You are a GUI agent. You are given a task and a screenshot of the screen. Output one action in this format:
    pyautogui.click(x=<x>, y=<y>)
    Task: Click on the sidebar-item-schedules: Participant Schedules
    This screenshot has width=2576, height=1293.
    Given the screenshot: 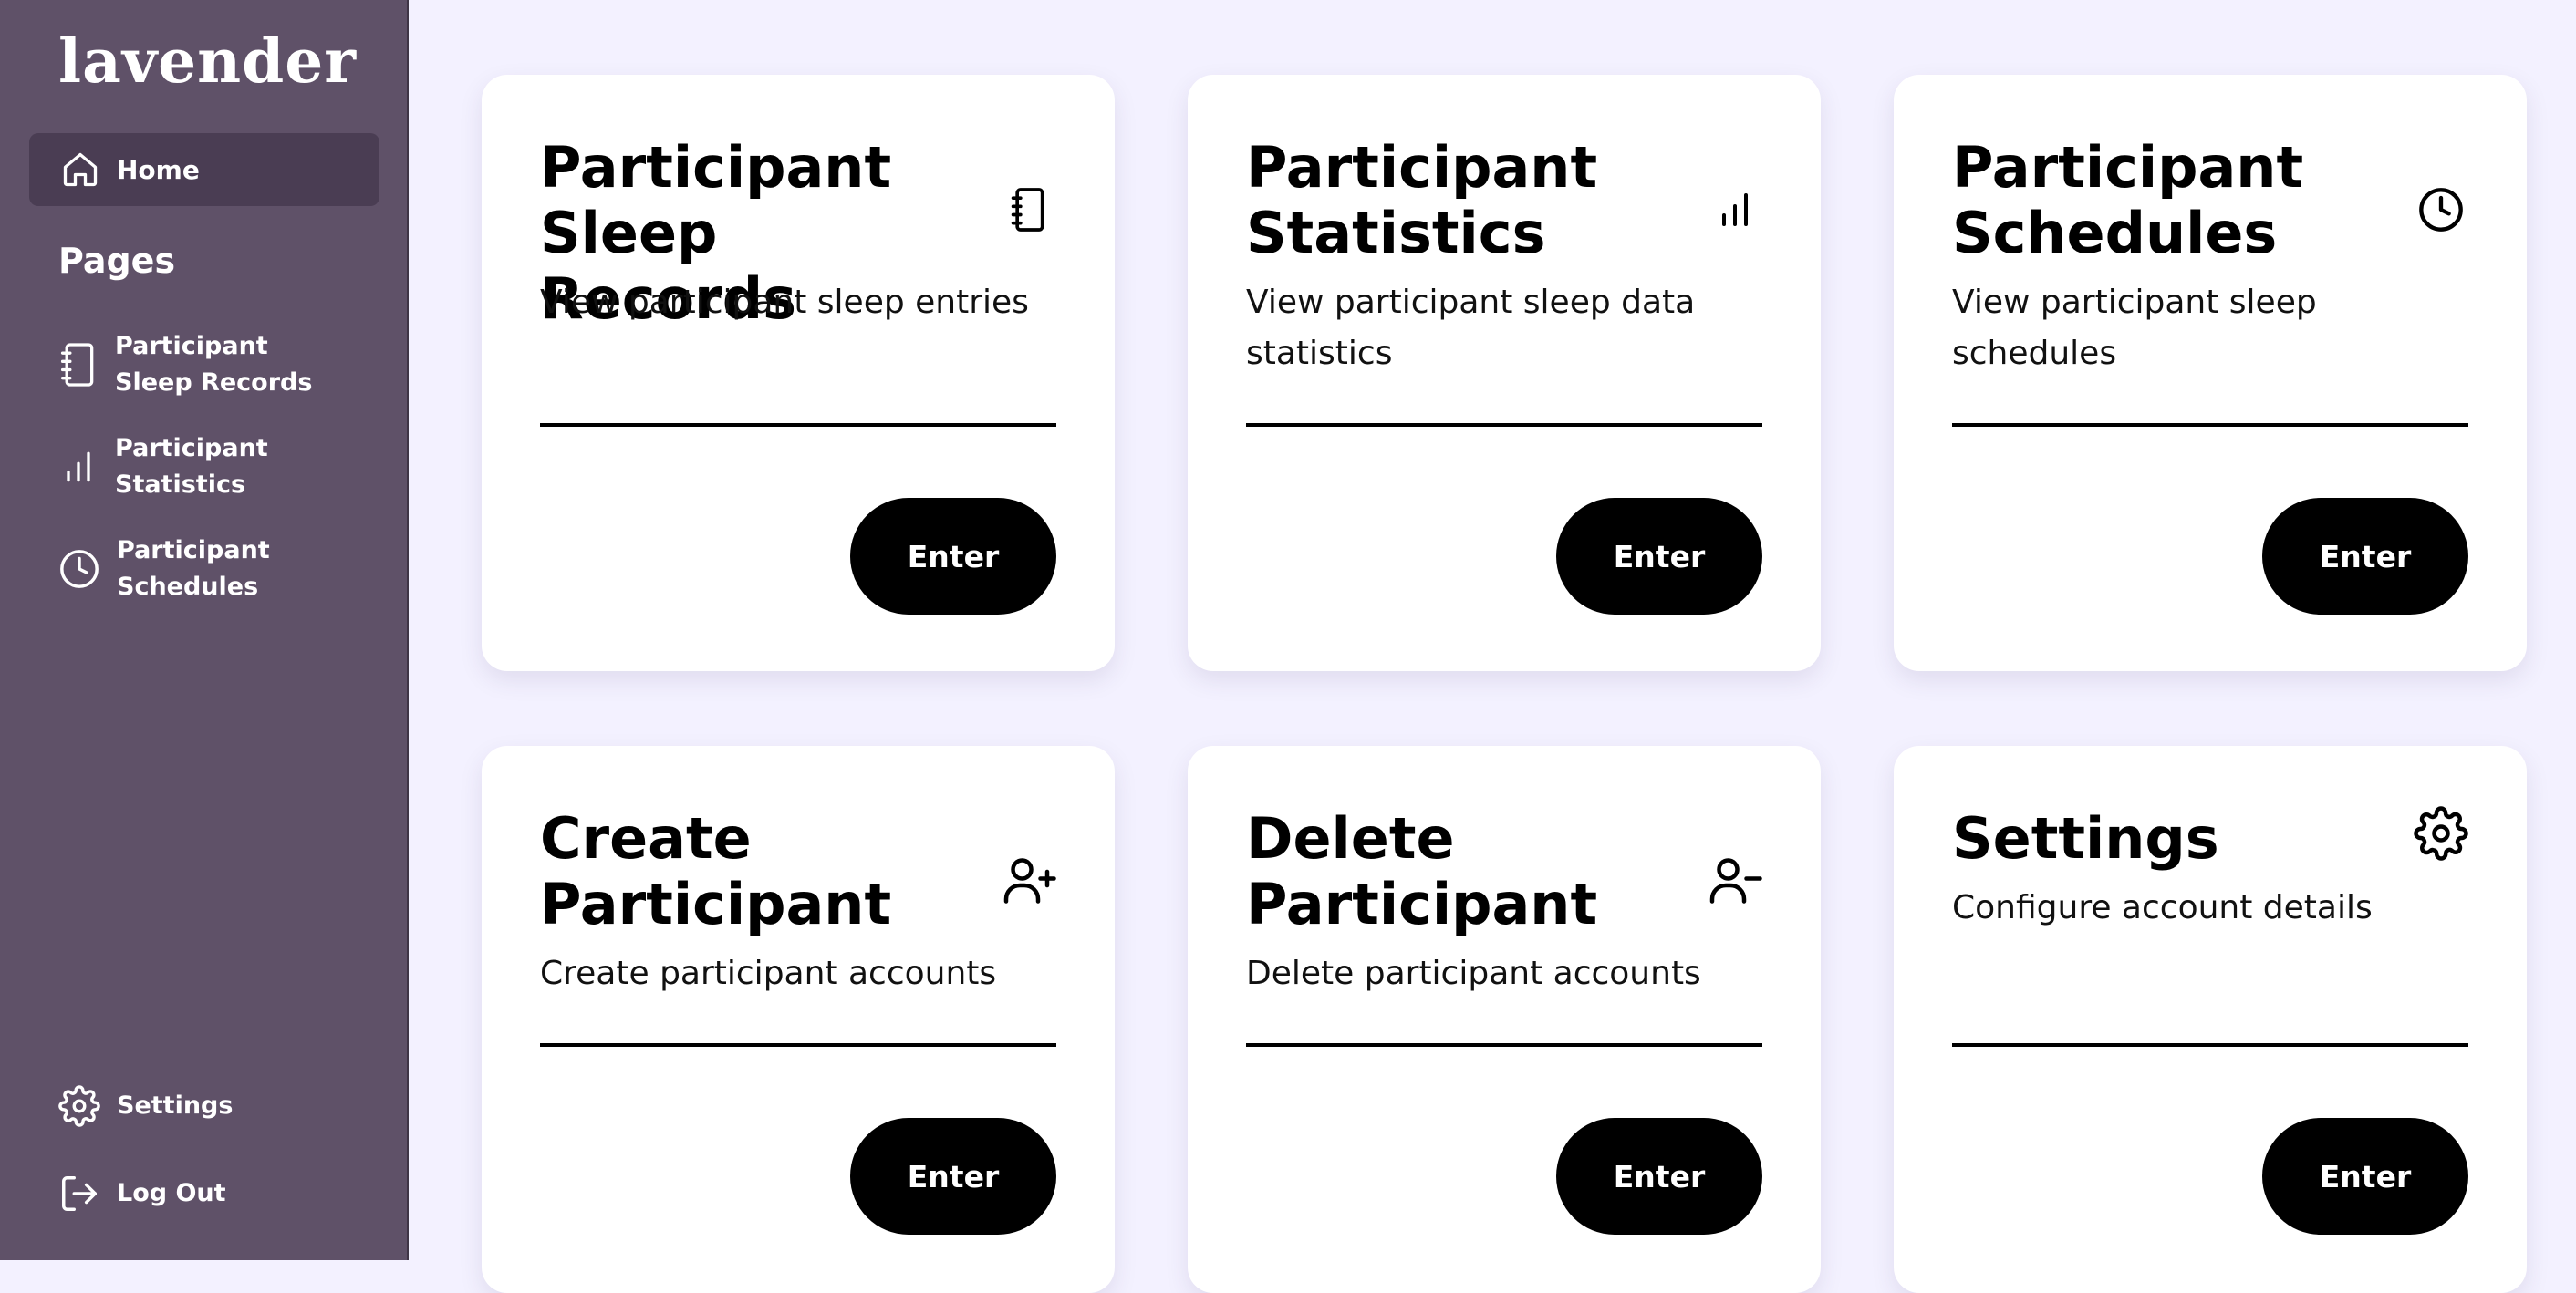 What is the action you would take?
    pyautogui.click(x=187, y=569)
    